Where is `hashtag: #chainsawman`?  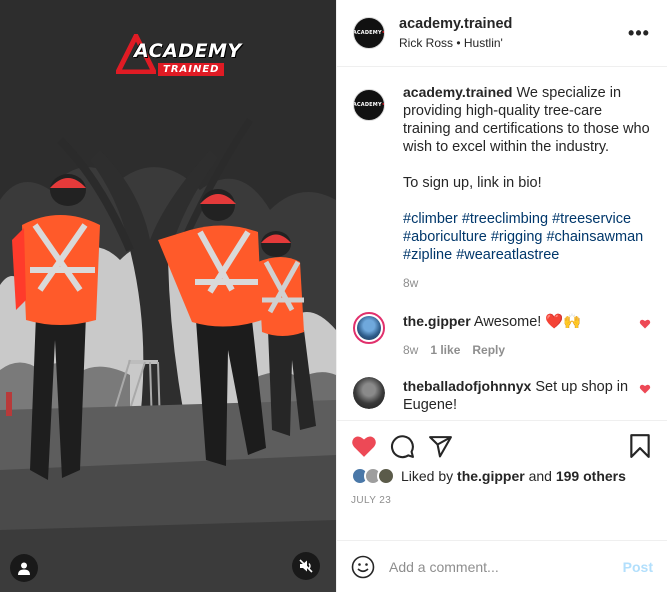 hashtag: #chainsawman is located at coordinates (594, 237).